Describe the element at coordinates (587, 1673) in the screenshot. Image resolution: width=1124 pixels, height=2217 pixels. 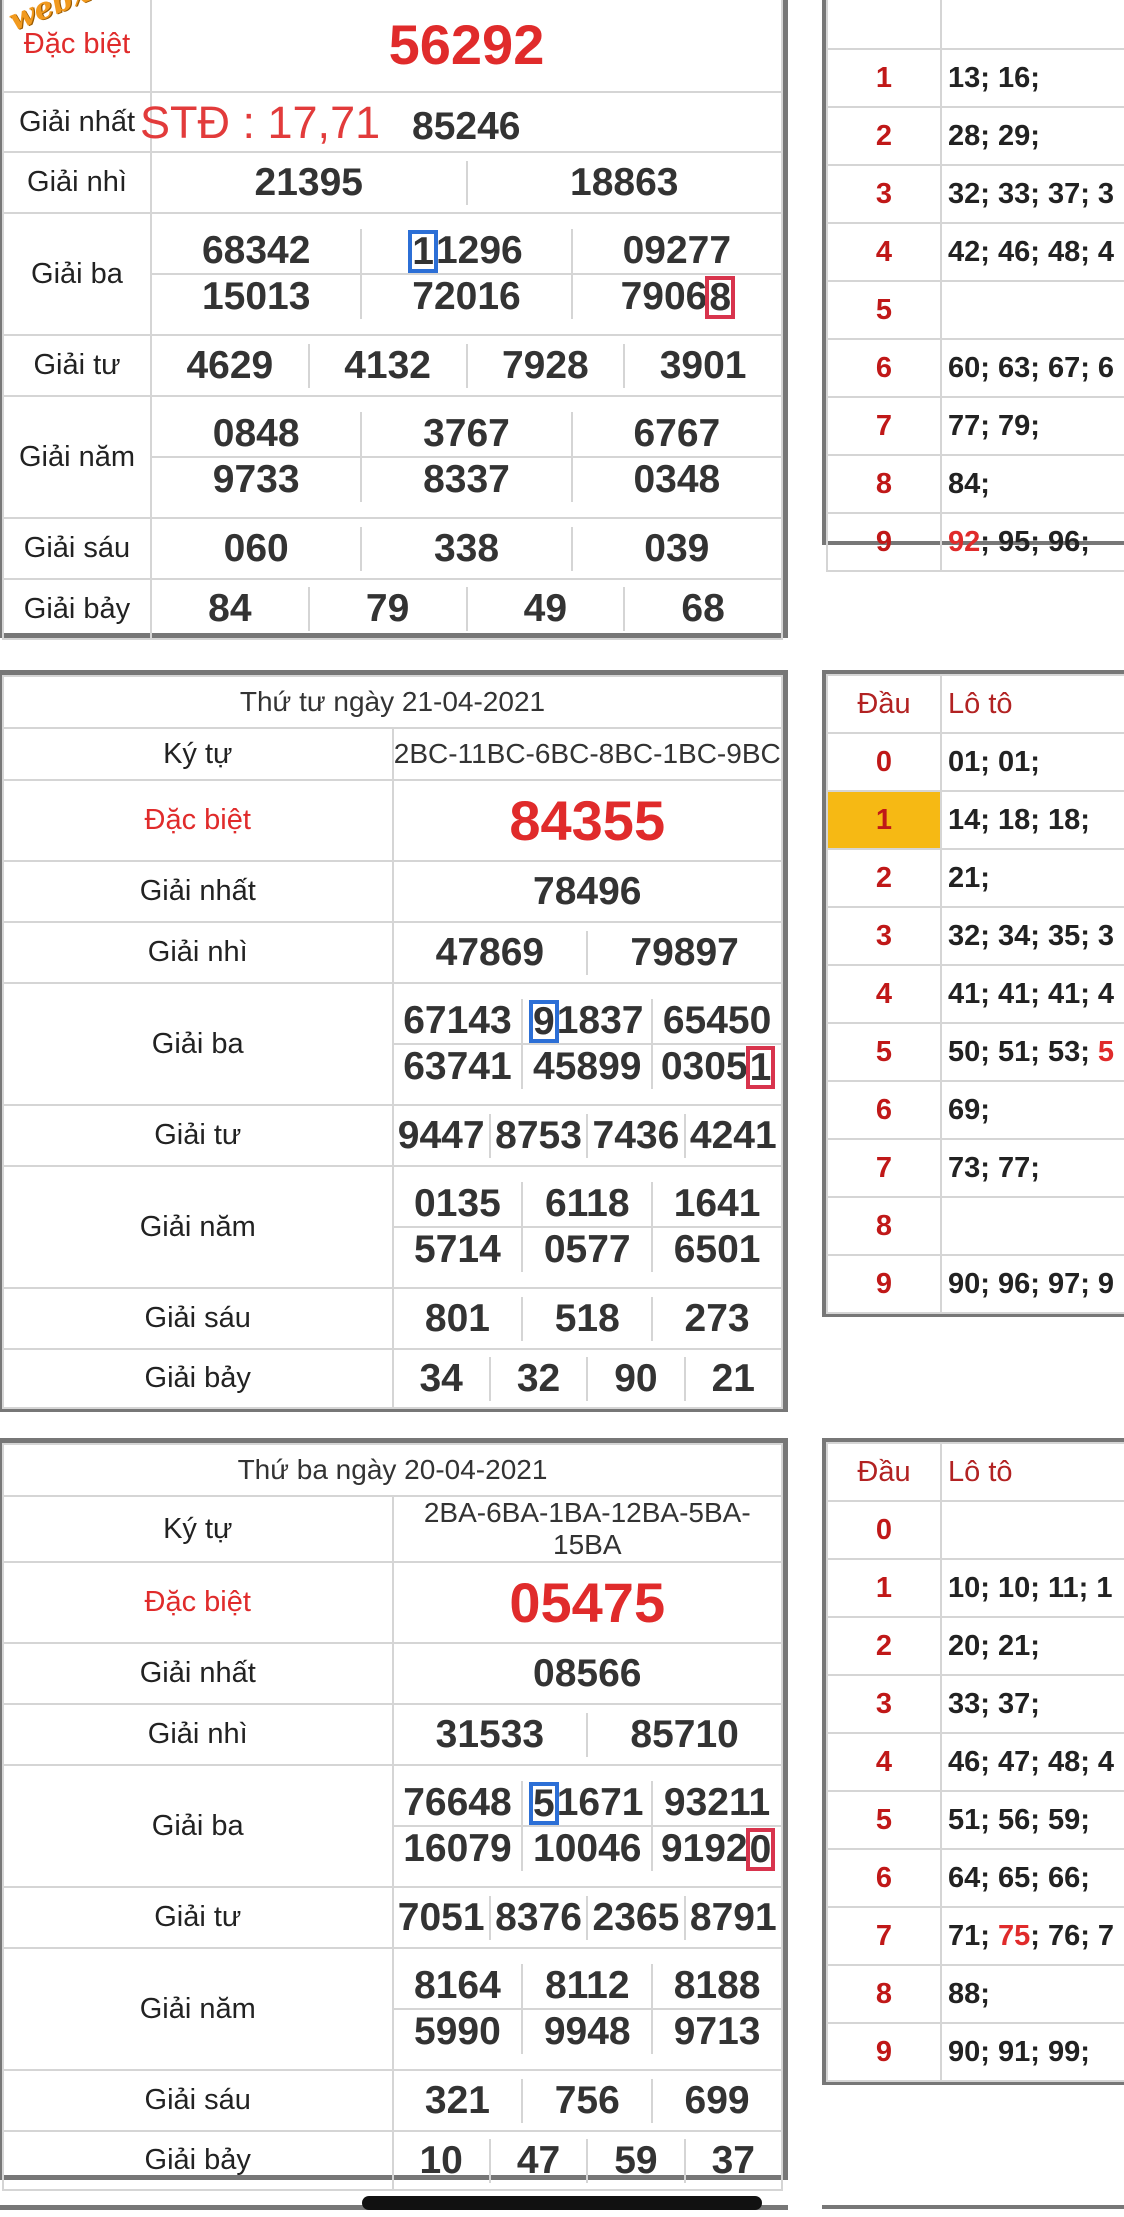
I see `giai-nhat-value: 08566` at that location.